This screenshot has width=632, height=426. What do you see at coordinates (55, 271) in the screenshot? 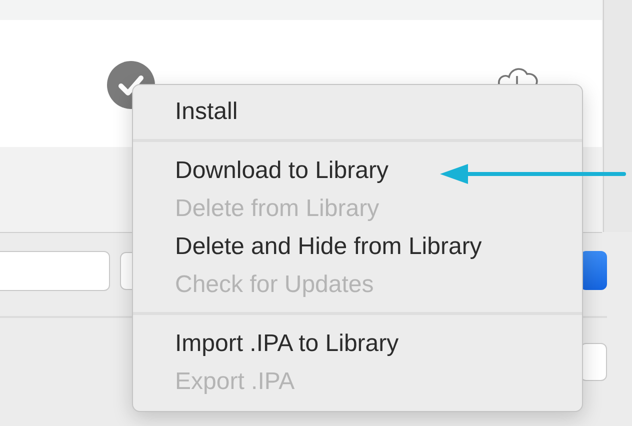
I see `input-field` at bounding box center [55, 271].